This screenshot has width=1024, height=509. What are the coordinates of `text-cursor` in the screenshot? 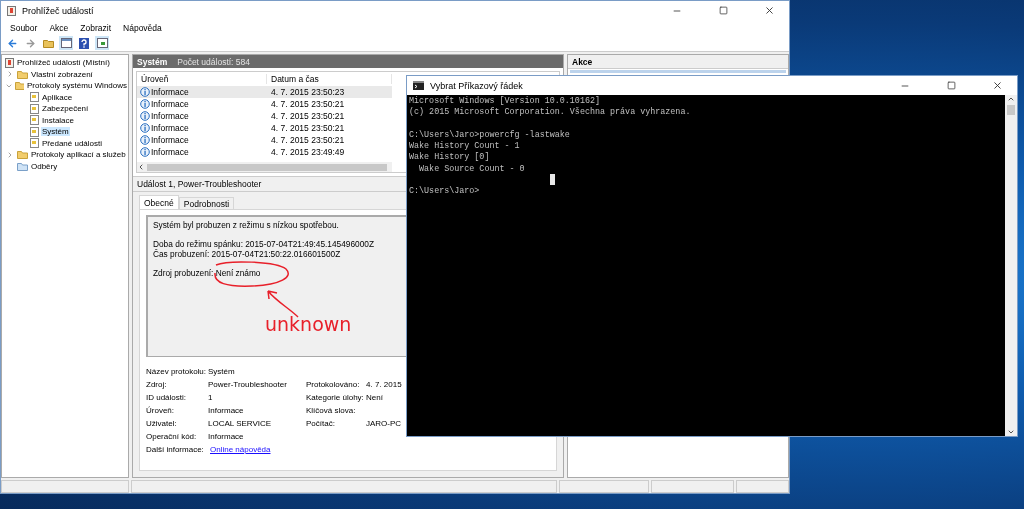 It's located at (552, 179).